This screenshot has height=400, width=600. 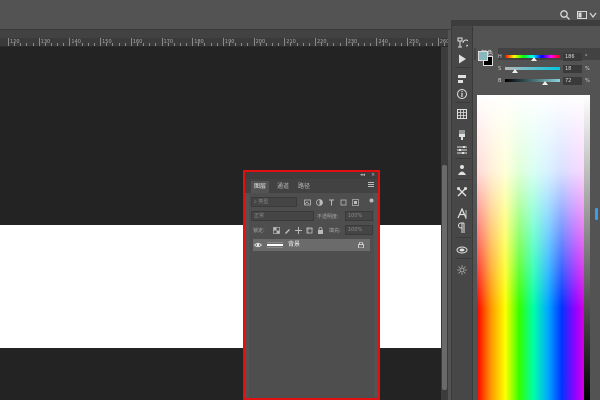 What do you see at coordinates (462, 114) in the screenshot?
I see `grid-icon` at bounding box center [462, 114].